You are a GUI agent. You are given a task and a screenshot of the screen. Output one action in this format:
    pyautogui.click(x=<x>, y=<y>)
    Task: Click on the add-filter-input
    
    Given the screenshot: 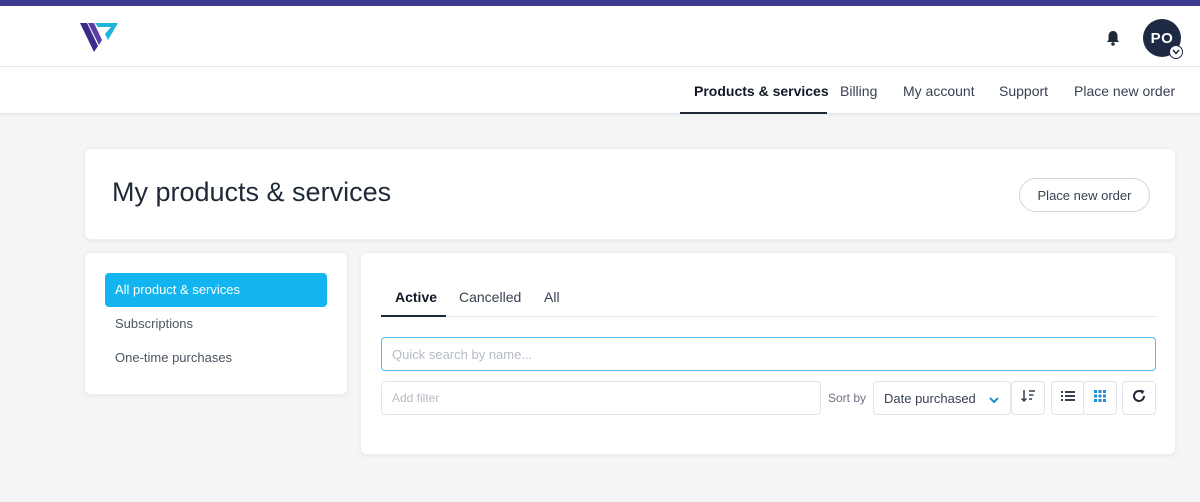 What is the action you would take?
    pyautogui.click(x=601, y=398)
    